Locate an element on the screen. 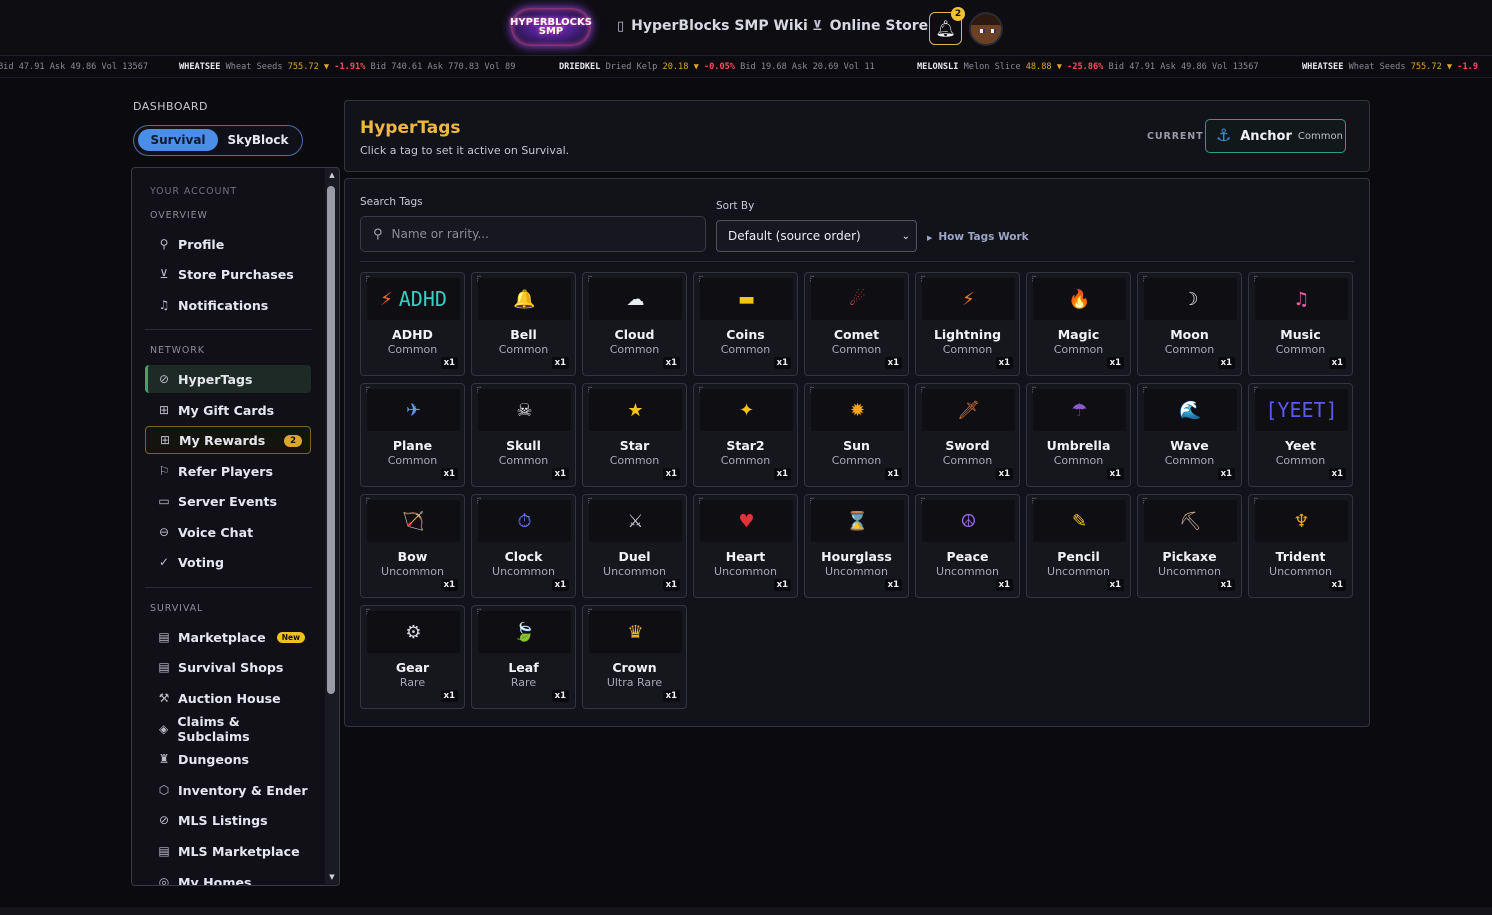 Image resolution: width=1492 pixels, height=915 pixels. tag-icon-heart: ♥ is located at coordinates (746, 521).